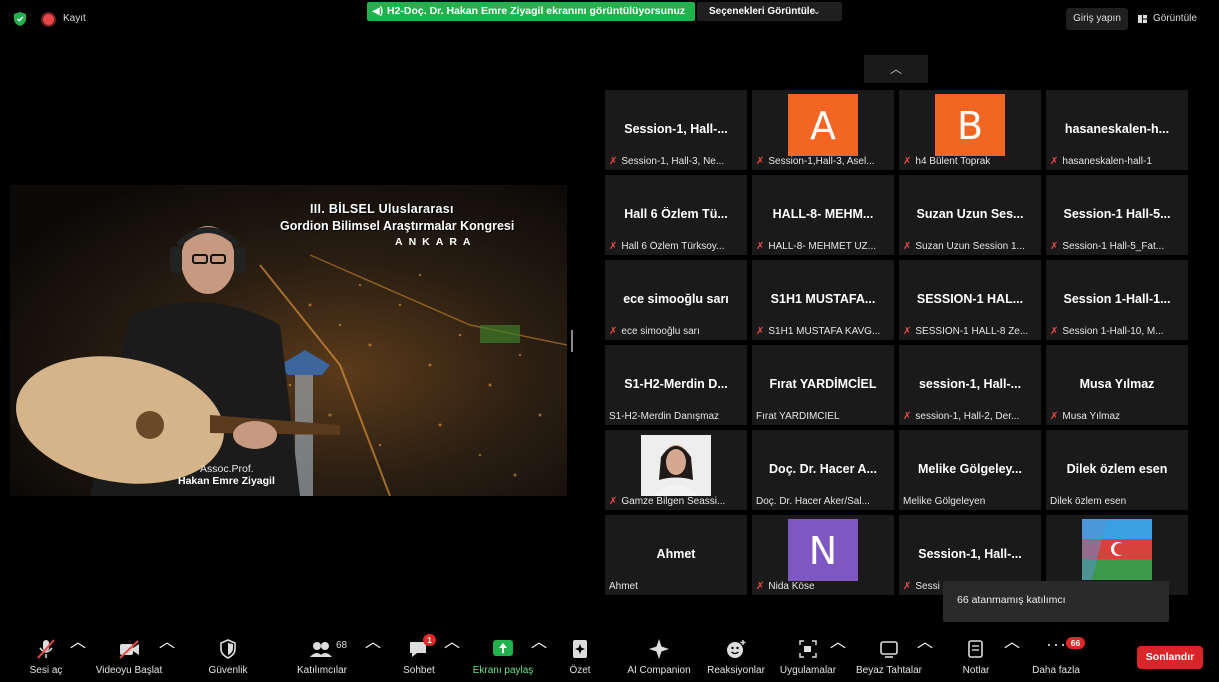 The height and width of the screenshot is (682, 1219). I want to click on participant-tile: Dilek özlem esen Dilek özlem esen, so click(1117, 470).